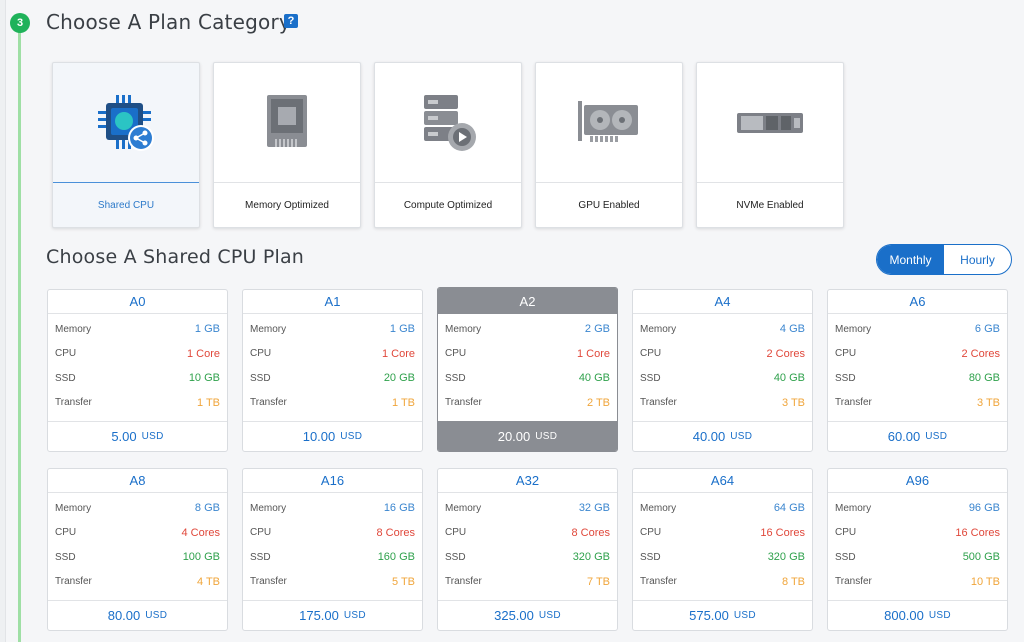  Describe the element at coordinates (917, 615) in the screenshot. I see `plan-price: 800.00 USD` at that location.